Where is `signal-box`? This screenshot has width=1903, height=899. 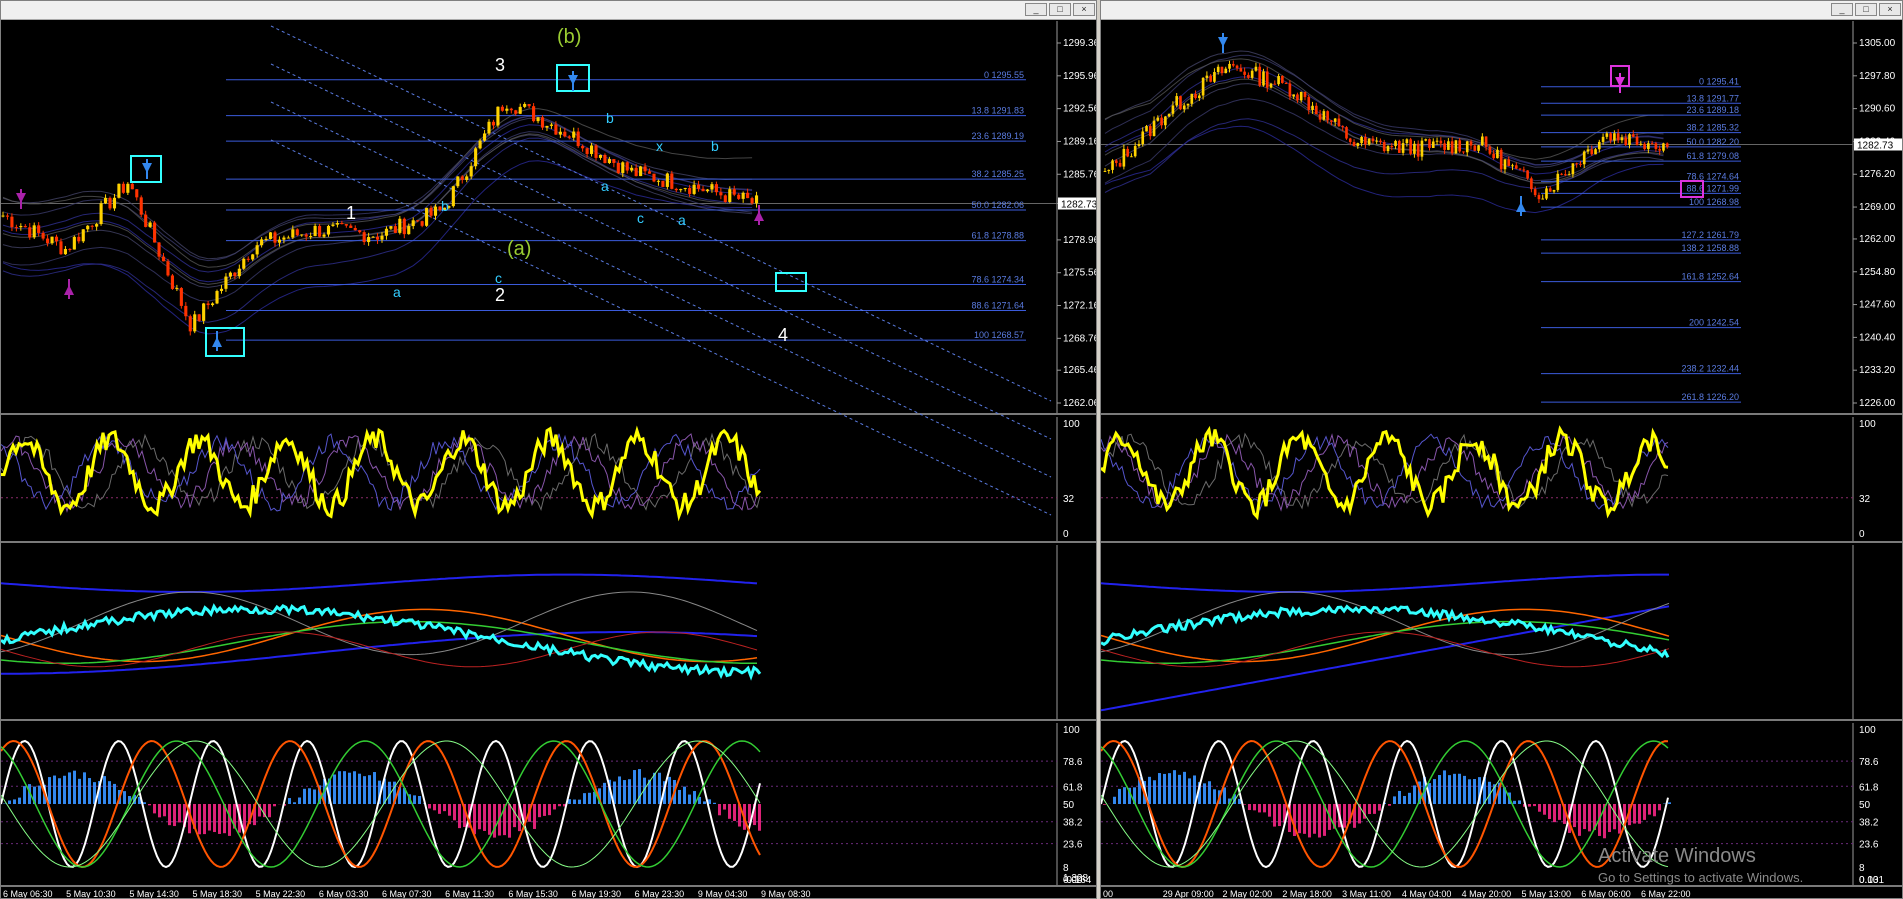 signal-box is located at coordinates (225, 342).